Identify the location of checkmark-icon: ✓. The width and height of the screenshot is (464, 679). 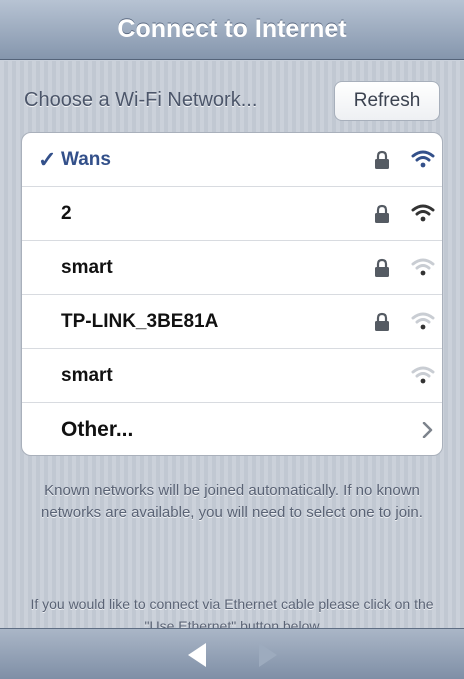
(47, 159).